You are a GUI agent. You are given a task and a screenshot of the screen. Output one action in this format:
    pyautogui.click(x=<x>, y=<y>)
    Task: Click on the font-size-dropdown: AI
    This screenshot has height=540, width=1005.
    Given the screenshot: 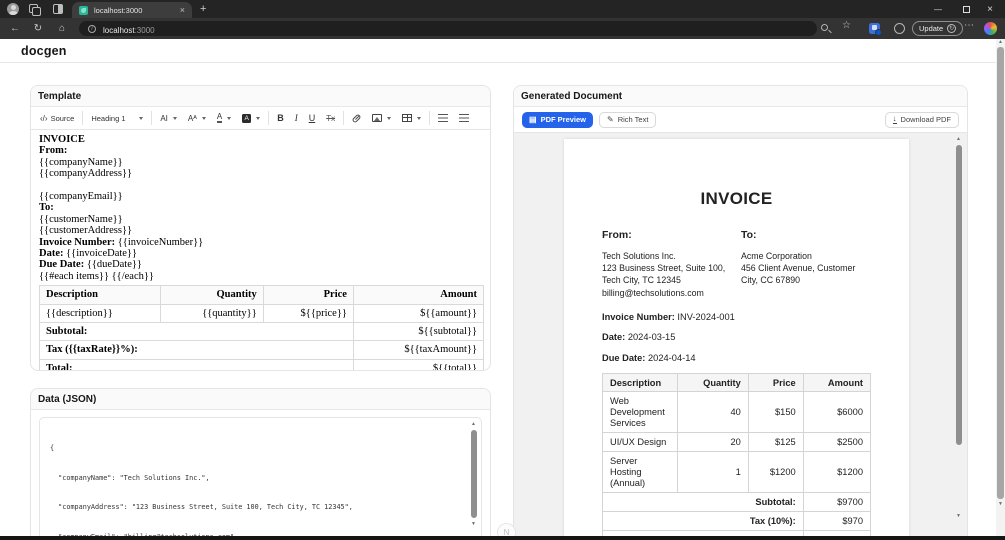 What is the action you would take?
    pyautogui.click(x=168, y=118)
    